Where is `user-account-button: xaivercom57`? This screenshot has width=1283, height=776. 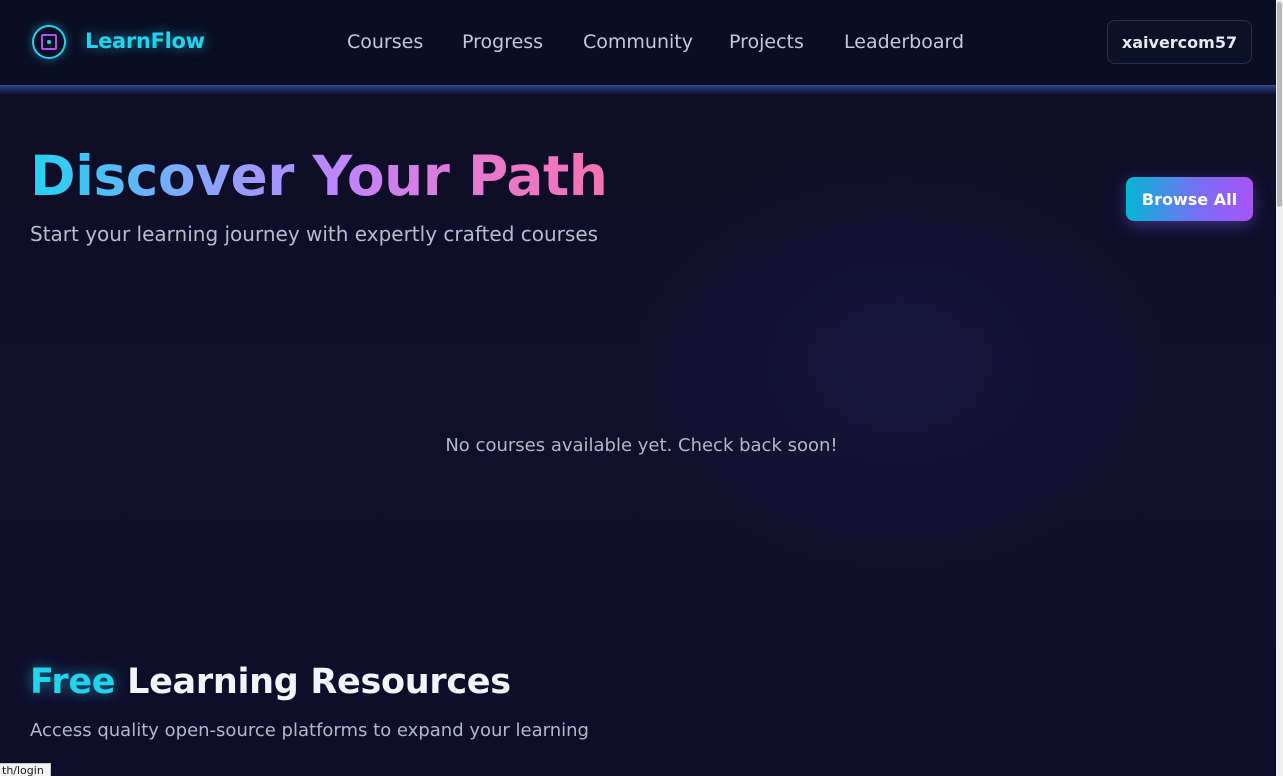
user-account-button: xaivercom57 is located at coordinates (1179, 42).